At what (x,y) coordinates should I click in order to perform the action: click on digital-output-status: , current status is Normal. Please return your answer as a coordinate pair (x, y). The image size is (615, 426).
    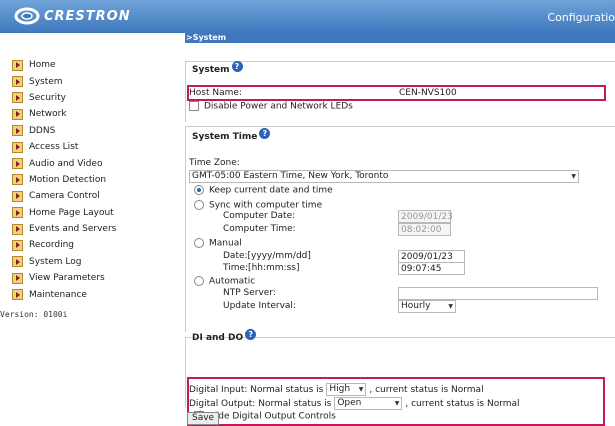
    Looking at the image, I should click on (462, 403).